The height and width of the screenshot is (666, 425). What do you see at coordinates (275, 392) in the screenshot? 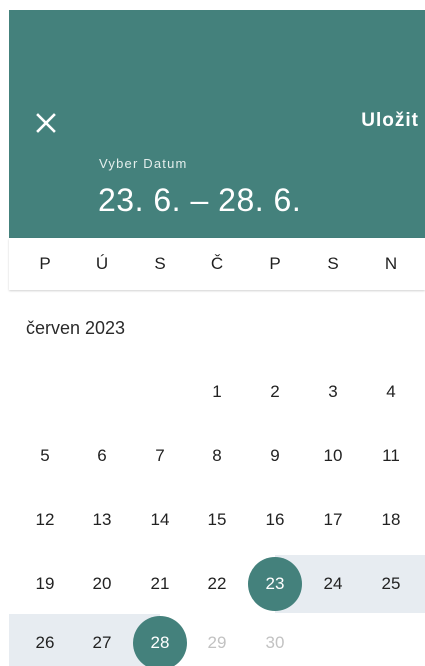
I see `day-cell: 2` at bounding box center [275, 392].